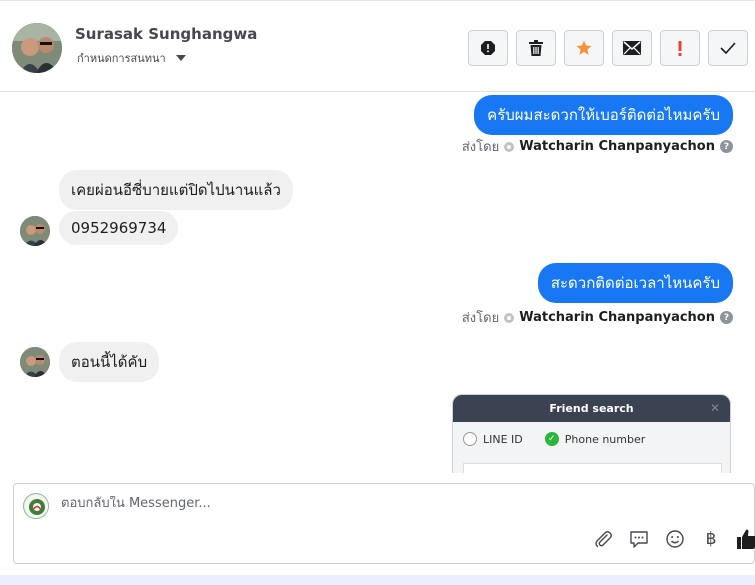  Describe the element at coordinates (119, 228) in the screenshot. I see `message-bubble-incoming: 0952969734` at that location.